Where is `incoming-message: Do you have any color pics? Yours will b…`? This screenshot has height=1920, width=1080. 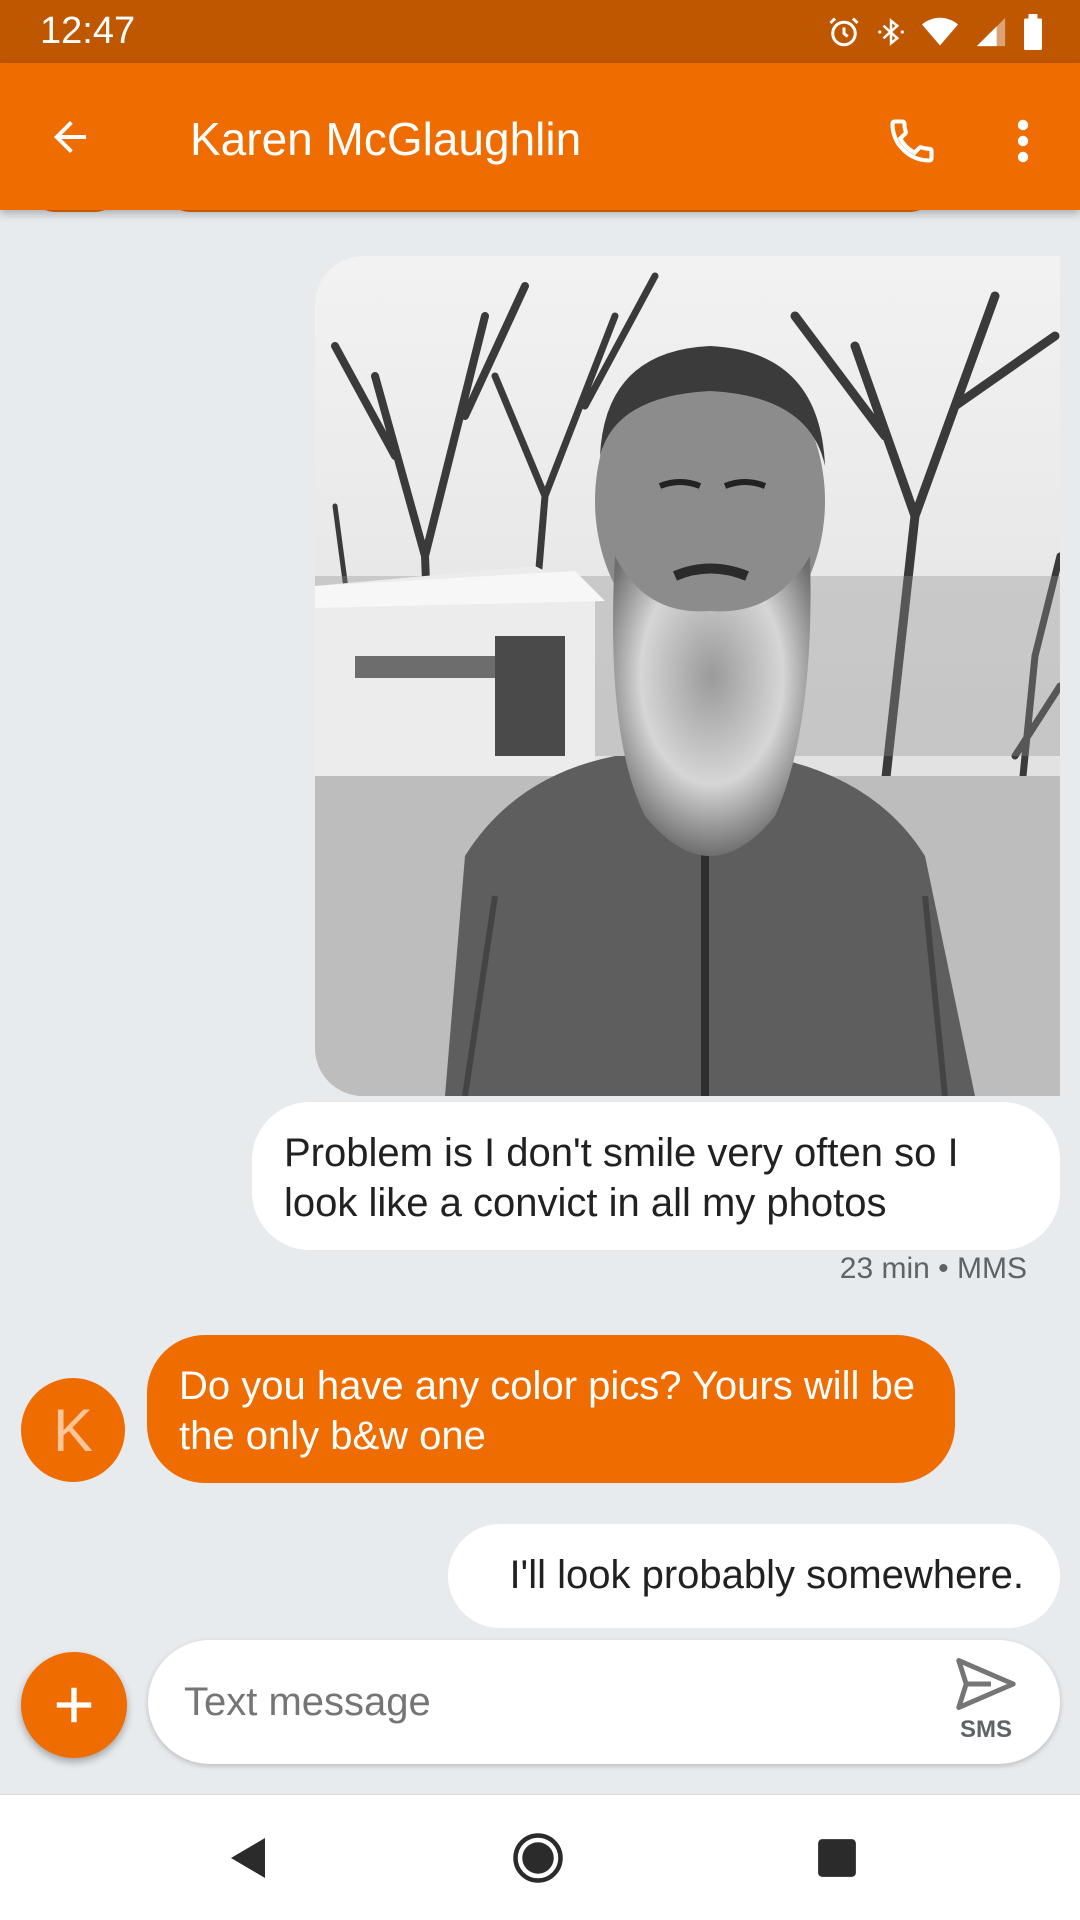 incoming-message: Do you have any color pics? Yours will b… is located at coordinates (551, 1409).